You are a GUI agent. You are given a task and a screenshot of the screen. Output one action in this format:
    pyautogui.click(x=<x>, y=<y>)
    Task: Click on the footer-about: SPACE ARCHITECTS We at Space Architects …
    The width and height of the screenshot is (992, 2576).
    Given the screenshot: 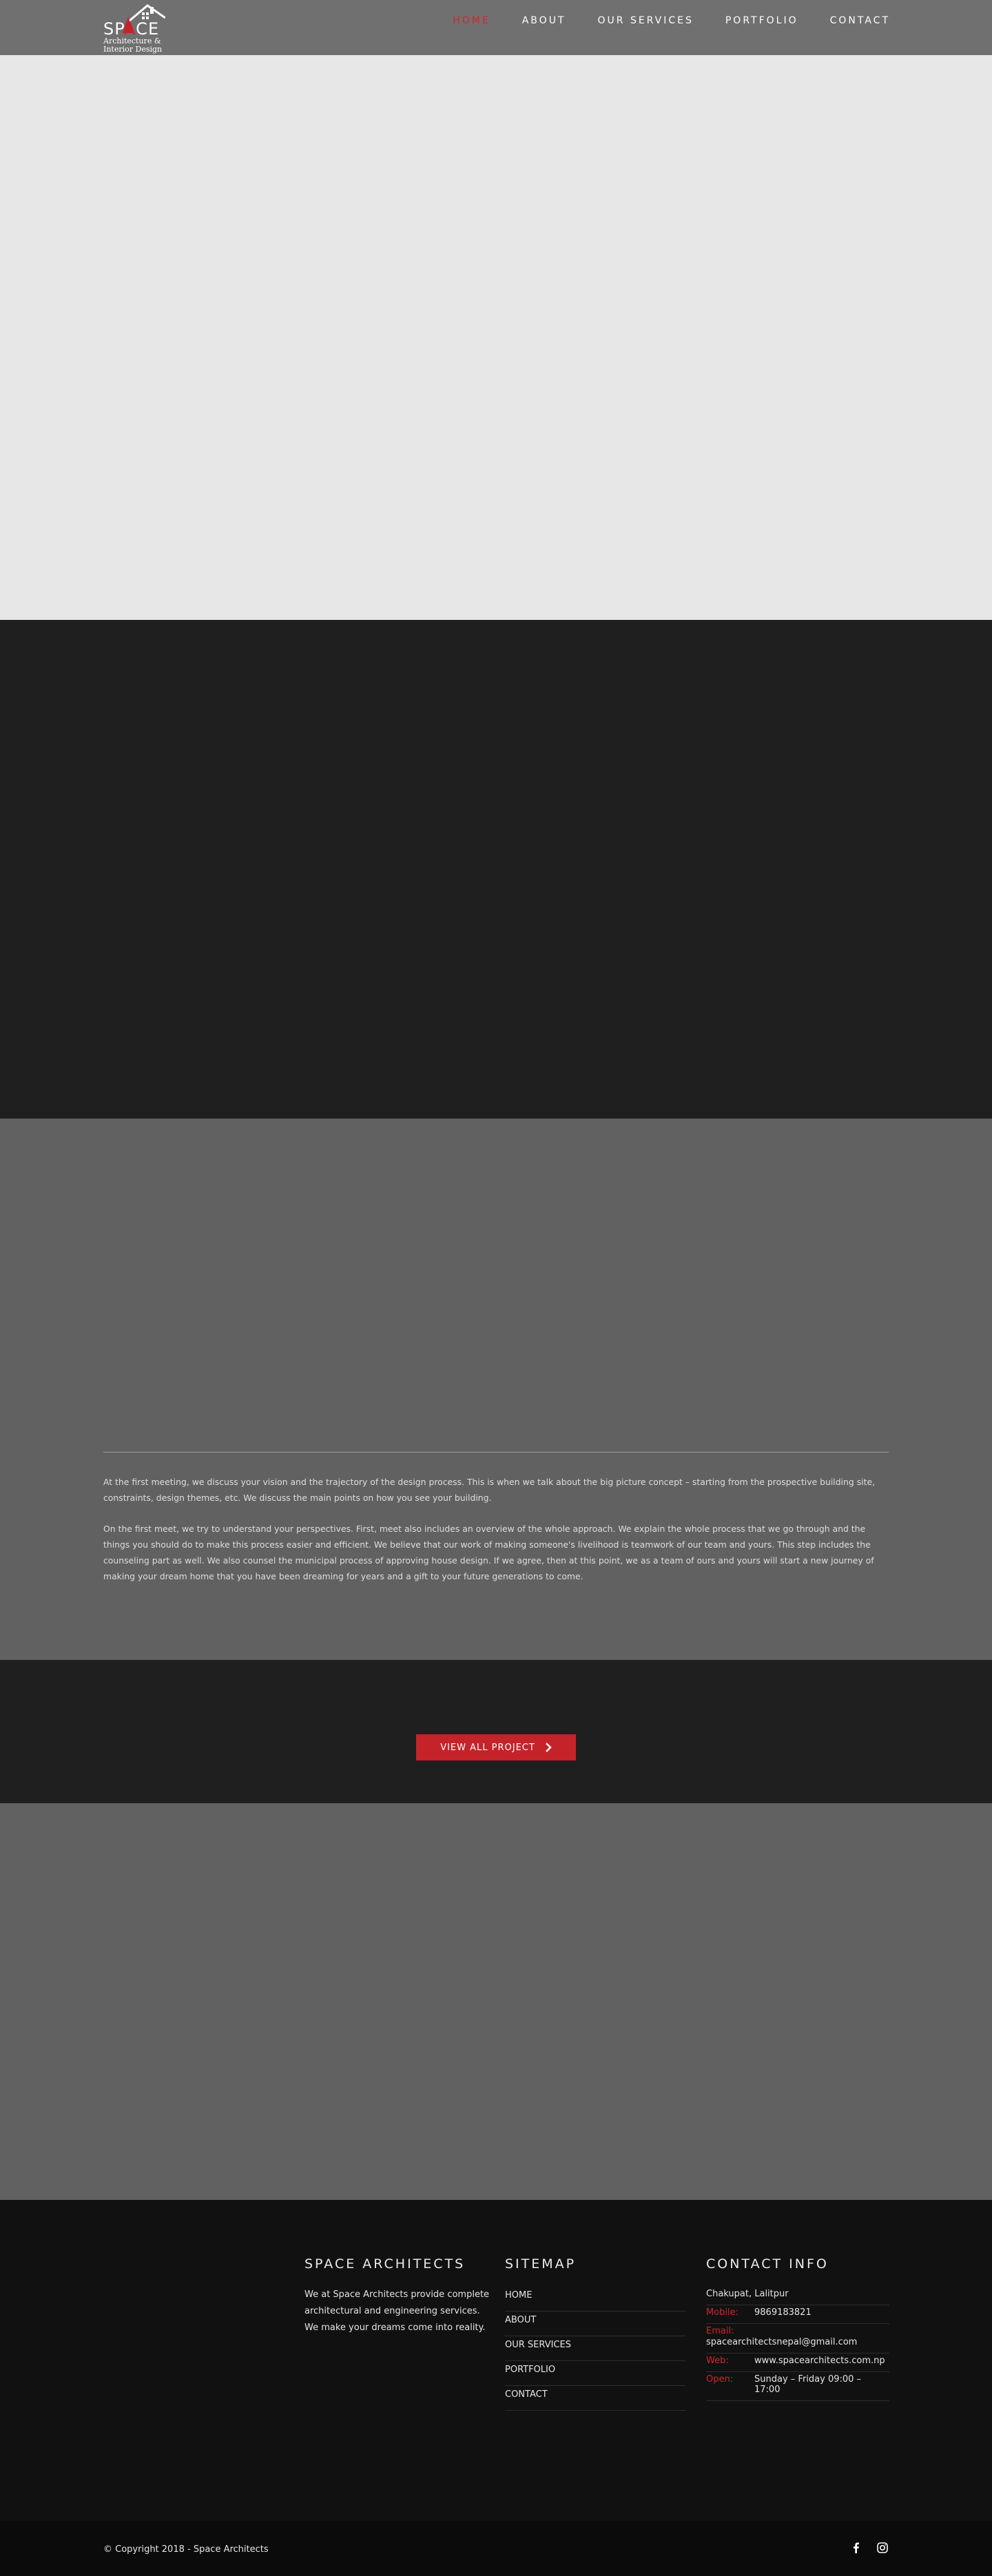 What is the action you would take?
    pyautogui.click(x=397, y=2296)
    